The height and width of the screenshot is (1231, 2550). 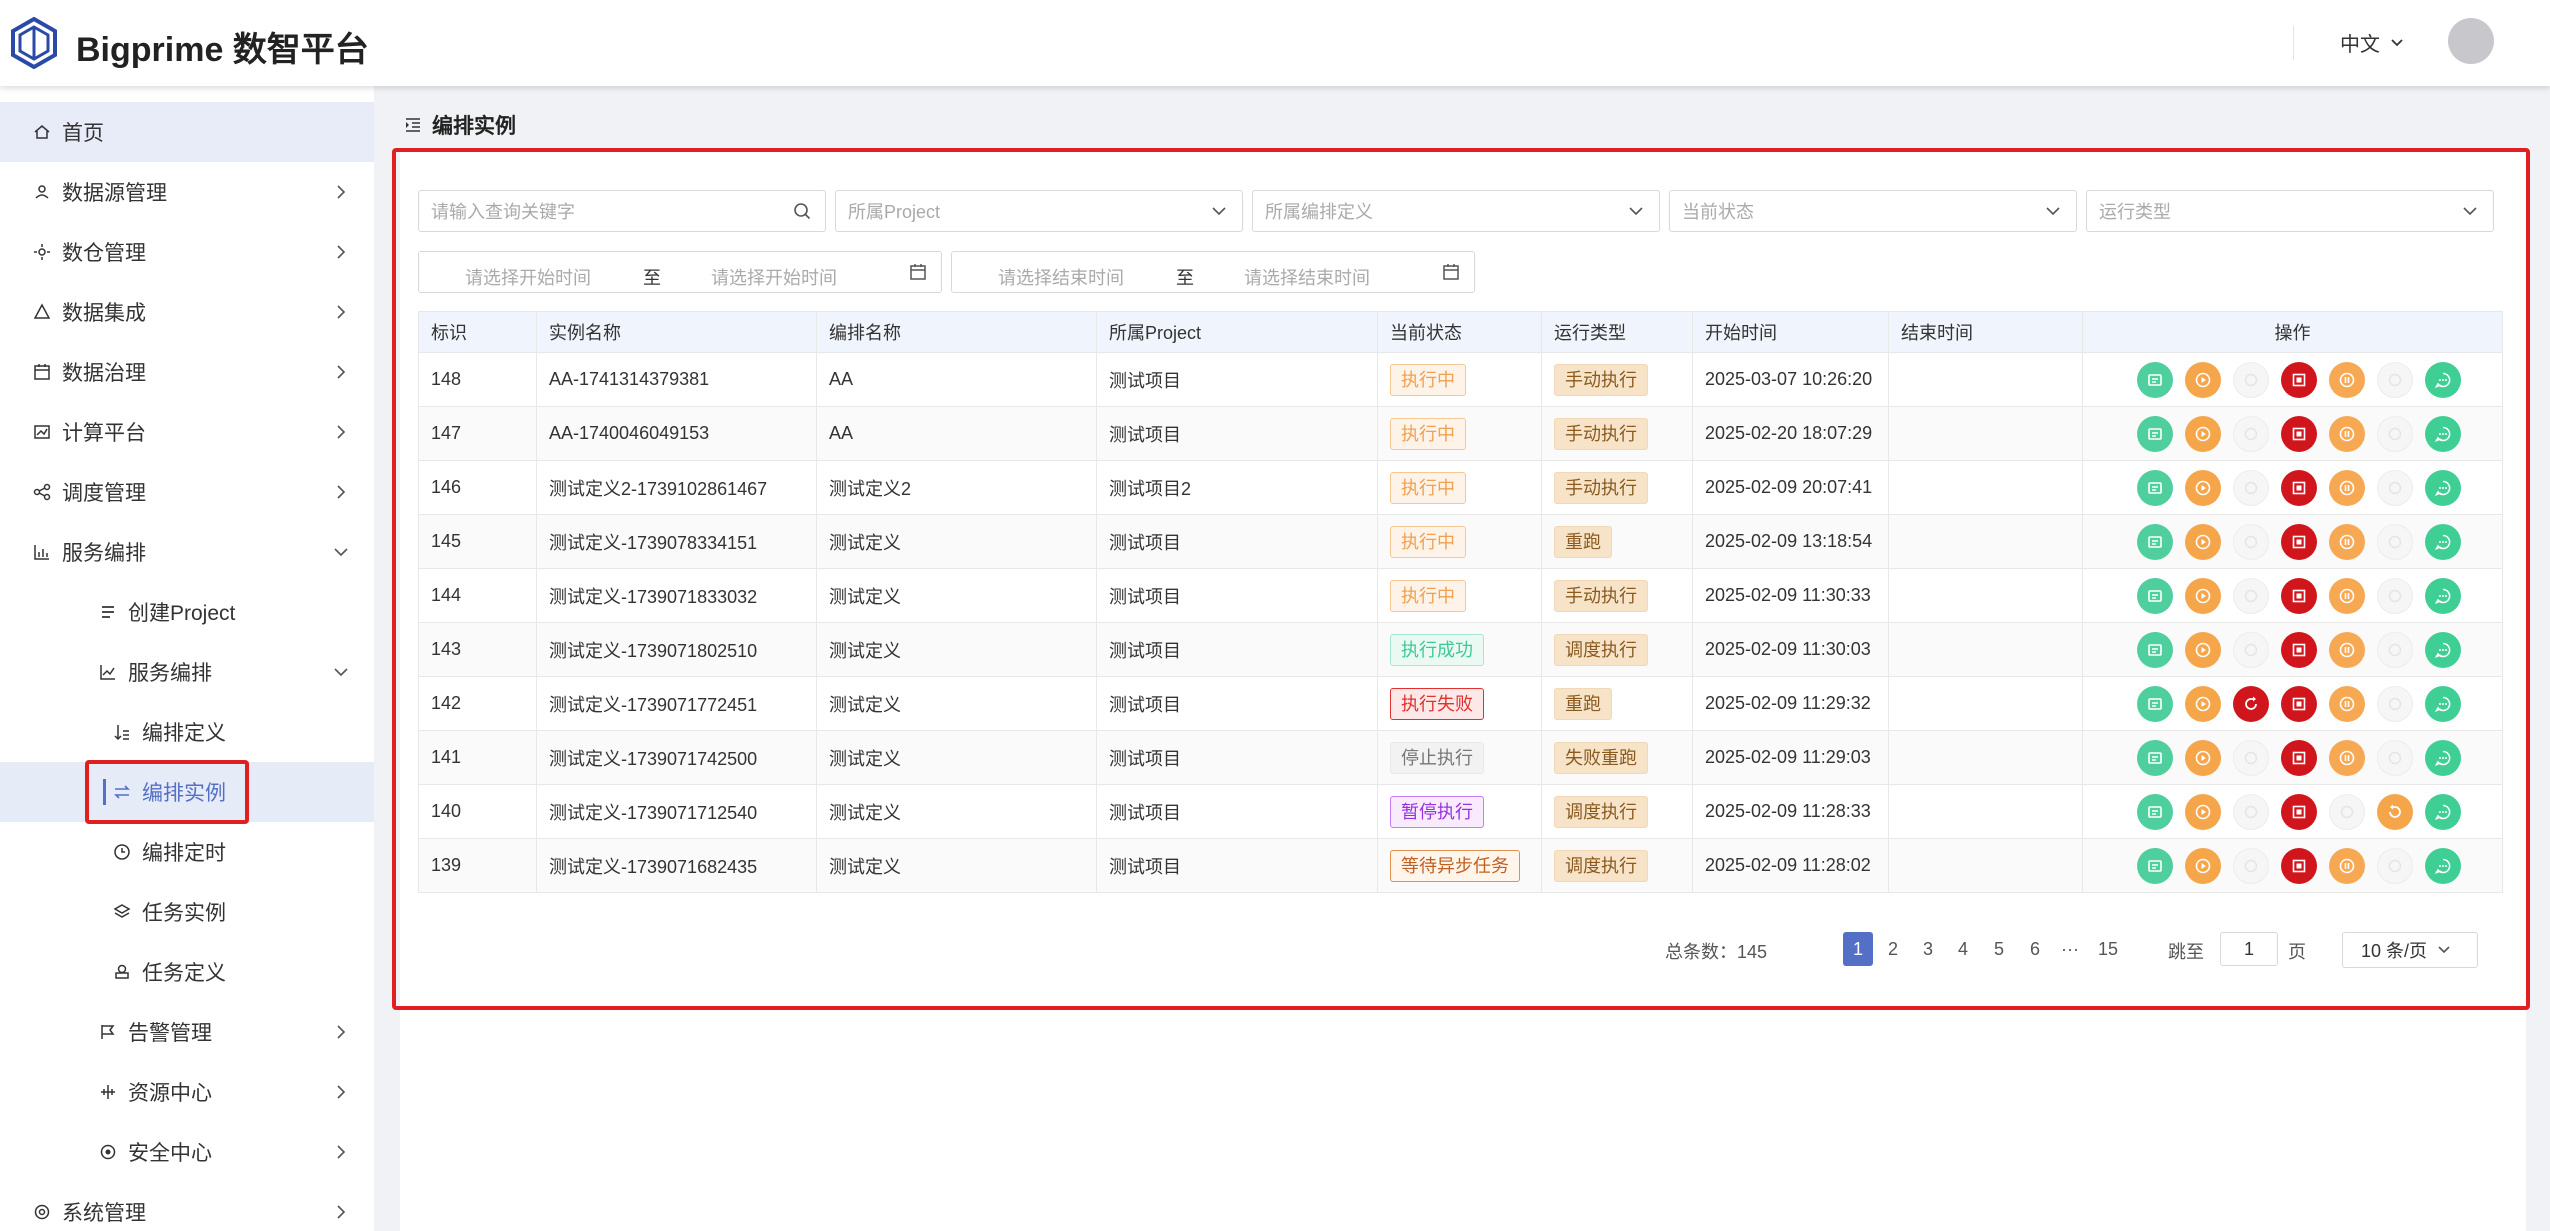 I want to click on schedule-icon, so click(x=42, y=492).